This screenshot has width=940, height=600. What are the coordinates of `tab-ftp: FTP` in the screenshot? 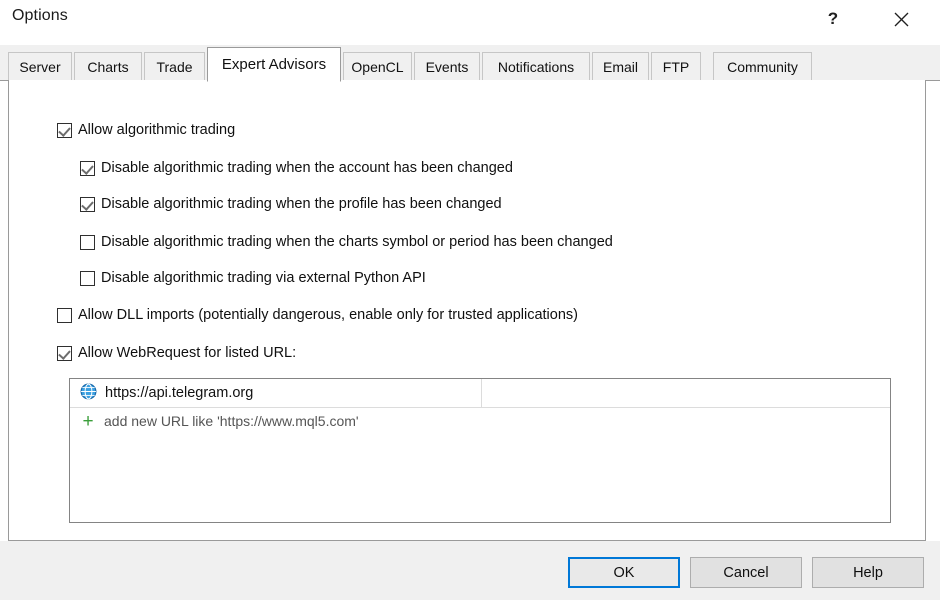 It's located at (676, 66).